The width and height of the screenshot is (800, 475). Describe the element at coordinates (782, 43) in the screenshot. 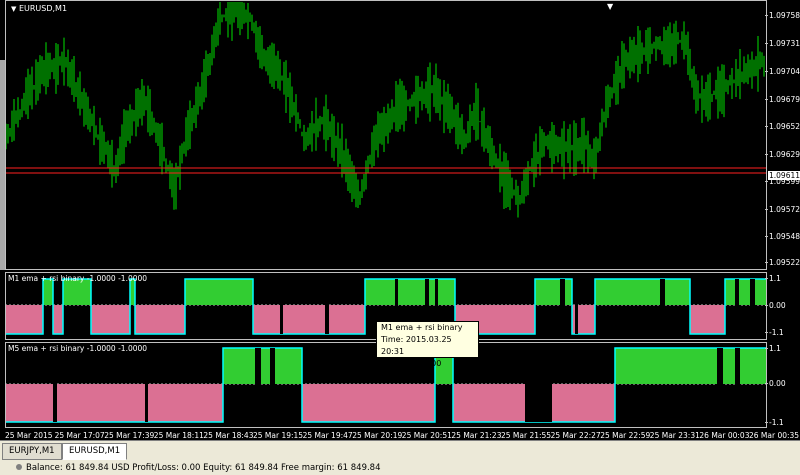

I see `price-tick-label: 1.09731` at that location.